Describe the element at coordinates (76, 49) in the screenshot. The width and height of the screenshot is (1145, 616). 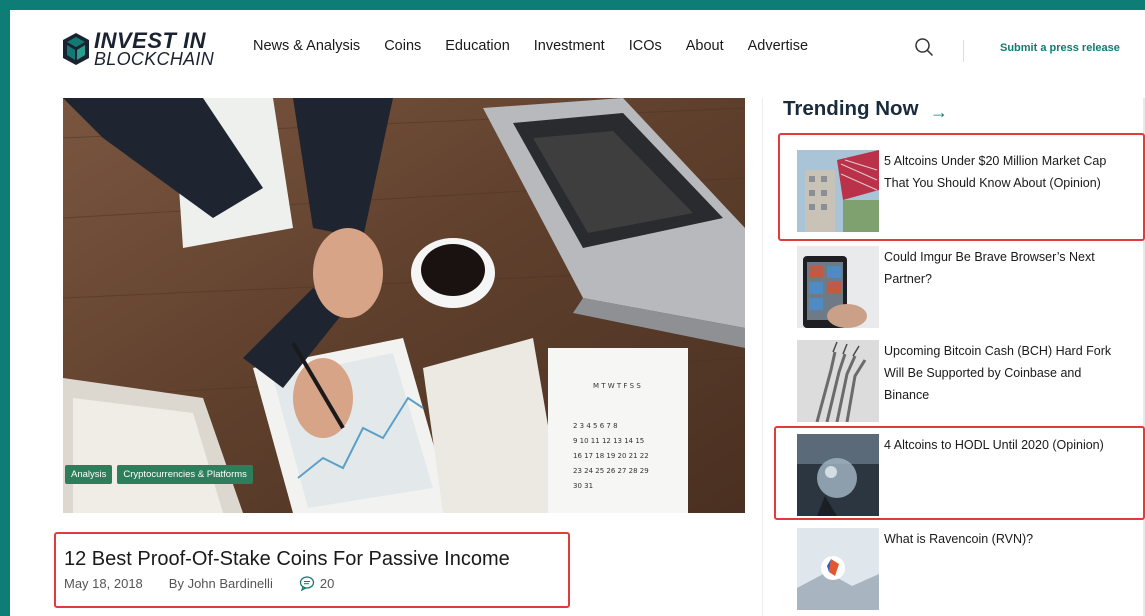
I see `logo-cube-icon` at that location.